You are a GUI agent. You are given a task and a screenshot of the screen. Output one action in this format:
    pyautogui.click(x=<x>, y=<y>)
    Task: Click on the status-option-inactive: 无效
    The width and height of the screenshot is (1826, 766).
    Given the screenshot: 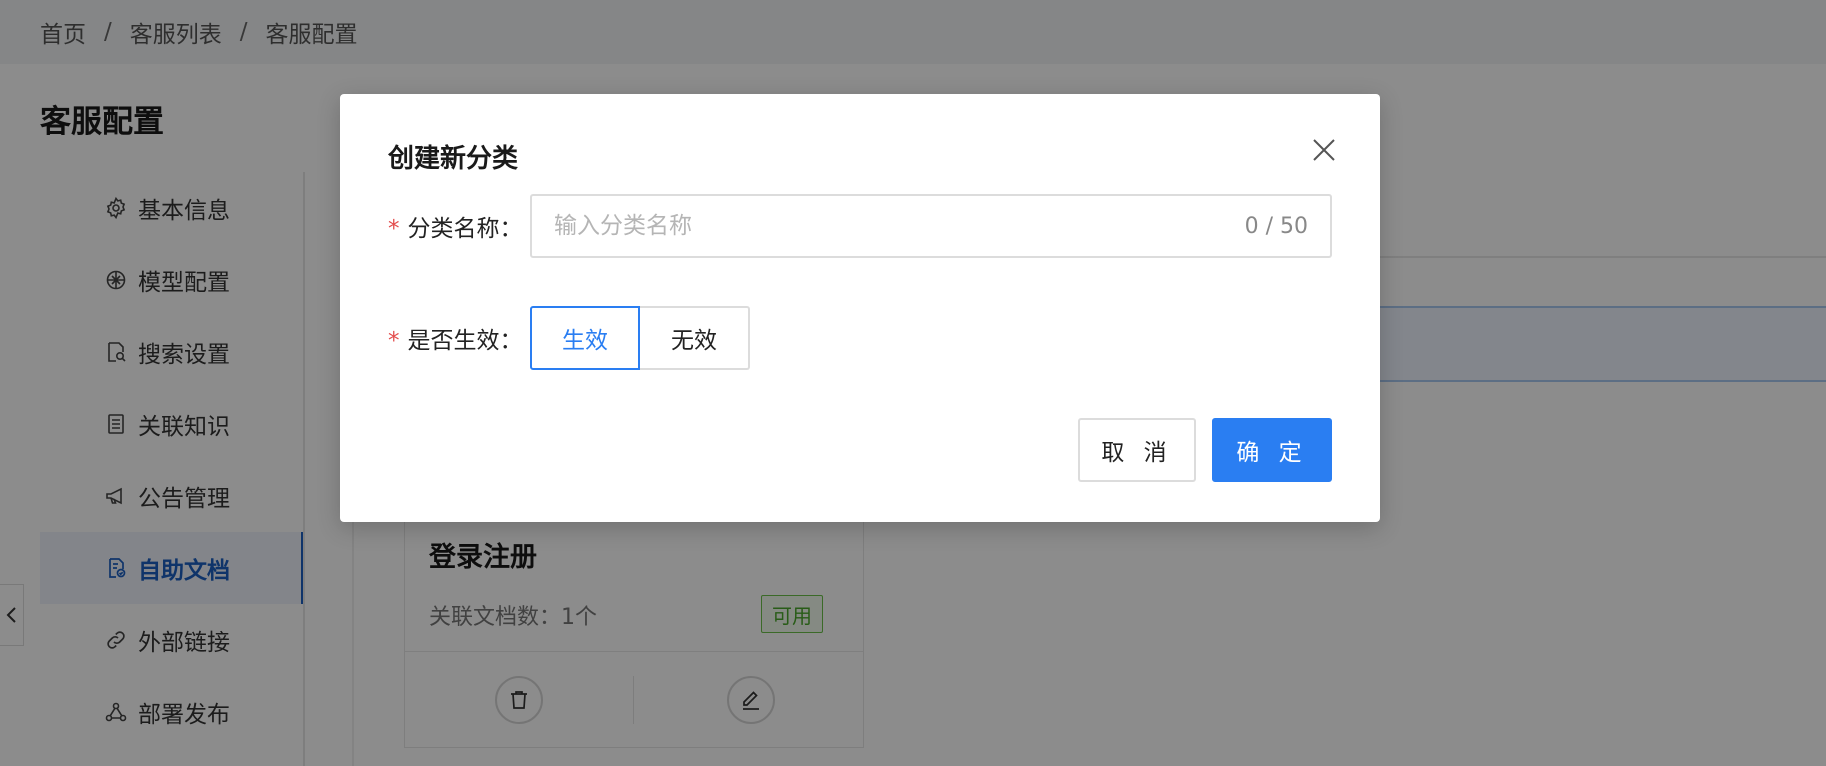 What is the action you would take?
    pyautogui.click(x=695, y=338)
    